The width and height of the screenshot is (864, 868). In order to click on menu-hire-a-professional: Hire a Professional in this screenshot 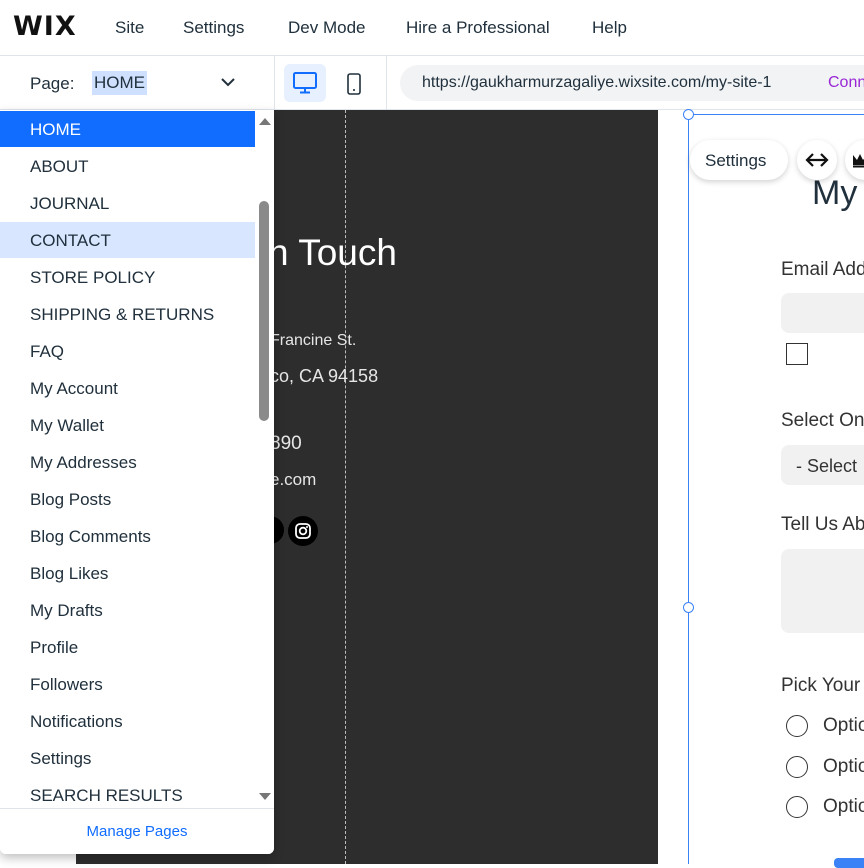, I will do `click(478, 28)`.